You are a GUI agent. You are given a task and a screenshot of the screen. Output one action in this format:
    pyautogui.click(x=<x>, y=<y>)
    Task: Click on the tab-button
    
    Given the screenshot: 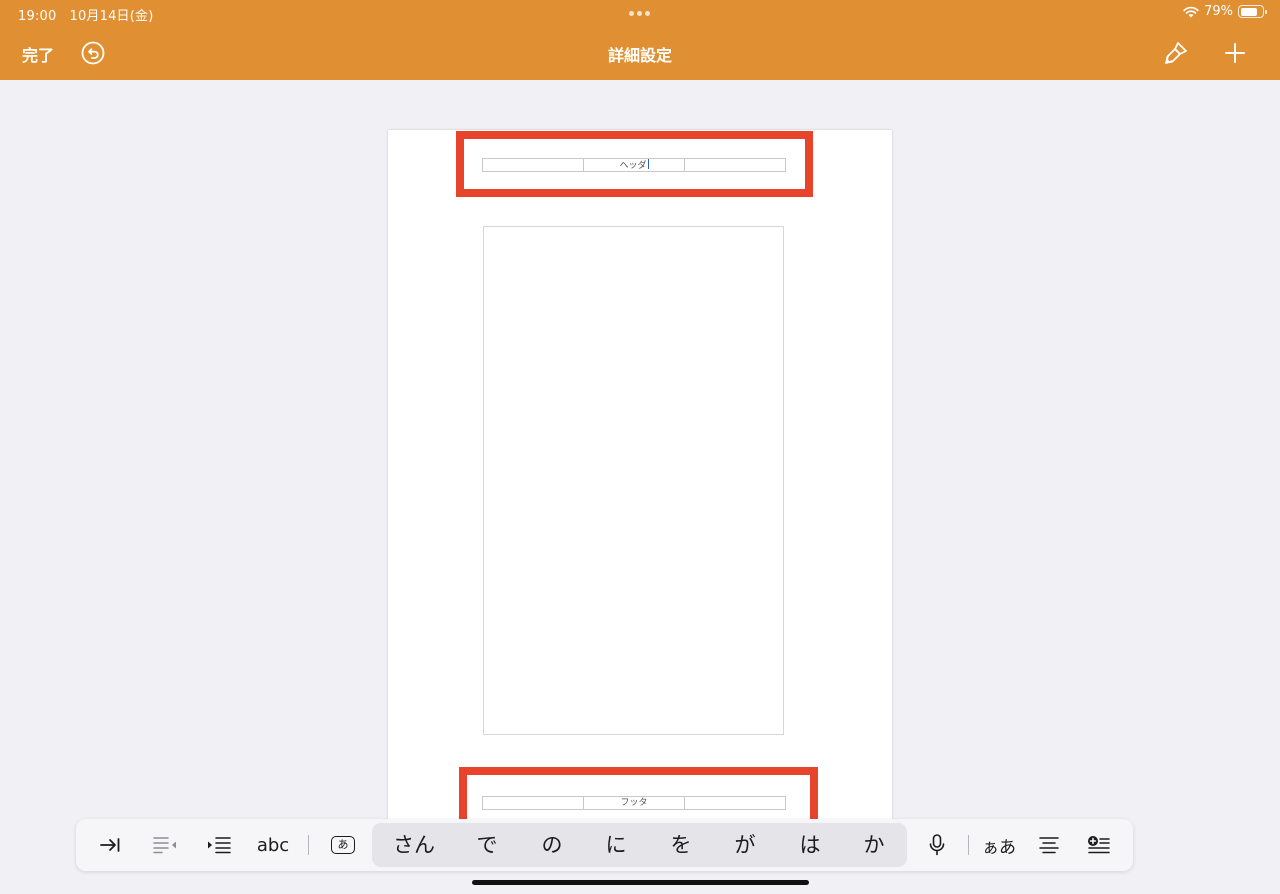 What is the action you would take?
    pyautogui.click(x=110, y=845)
    